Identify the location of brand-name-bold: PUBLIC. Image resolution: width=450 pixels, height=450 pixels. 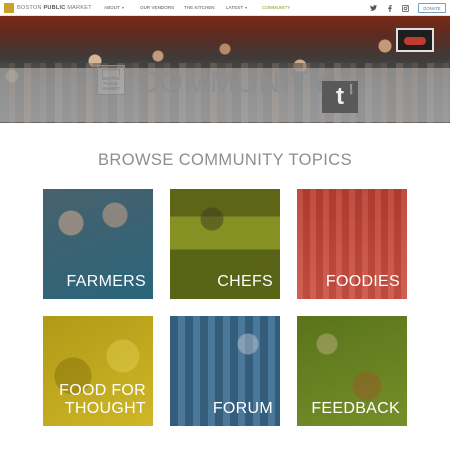
(54, 8).